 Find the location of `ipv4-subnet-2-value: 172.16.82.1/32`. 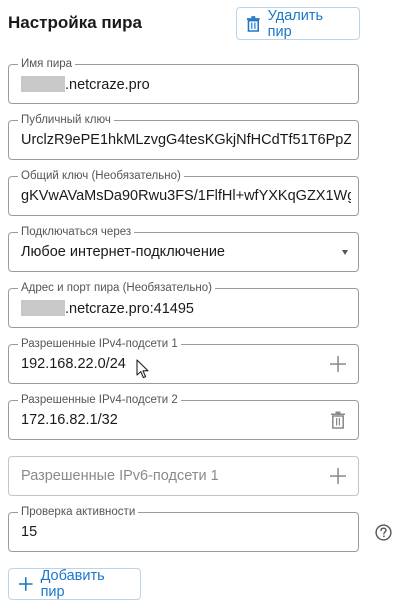

ipv4-subnet-2-value: 172.16.82.1/32 is located at coordinates (69, 420).